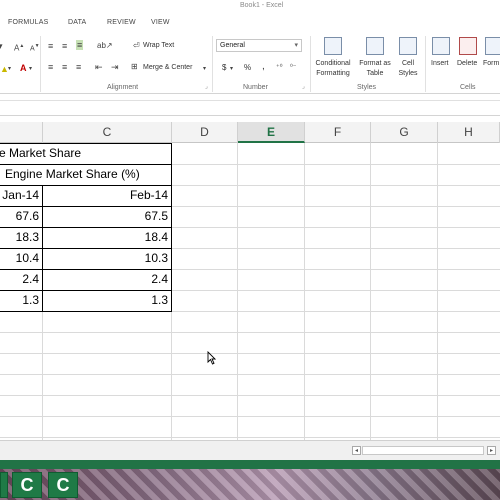 The width and height of the screenshot is (500, 500). Describe the element at coordinates (134, 67) in the screenshot. I see `merge-center-icon: ⊞` at that location.